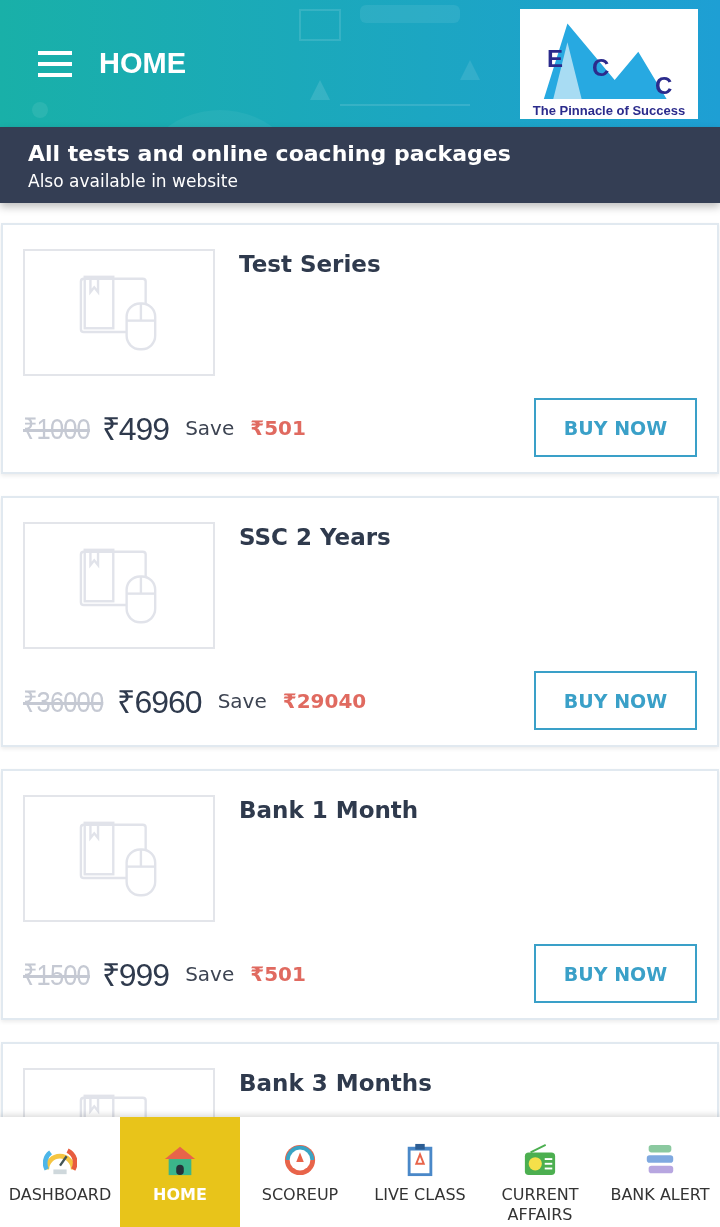  Describe the element at coordinates (133, 181) in the screenshot. I see `banner-subtitle: Also available in website` at that location.